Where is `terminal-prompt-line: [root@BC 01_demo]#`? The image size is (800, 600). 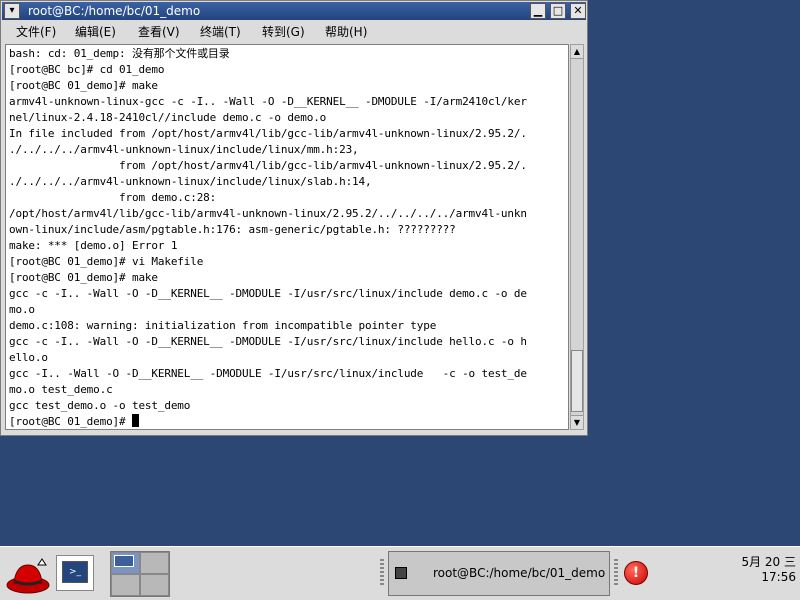
terminal-prompt-line: [root@BC 01_demo]# is located at coordinates (74, 421).